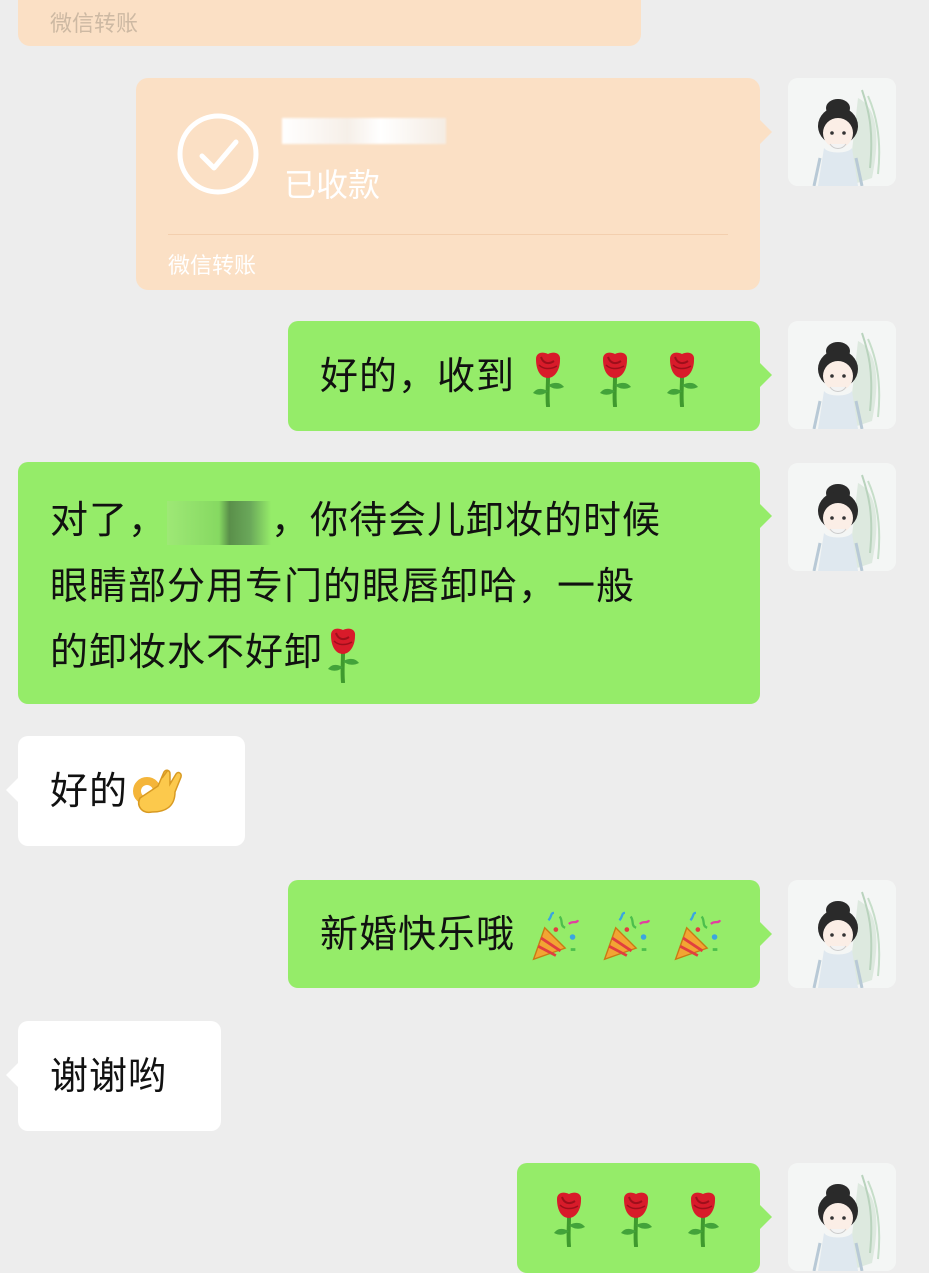  What do you see at coordinates (329, 23) in the screenshot?
I see `transfer-card-partial: 微信转账` at bounding box center [329, 23].